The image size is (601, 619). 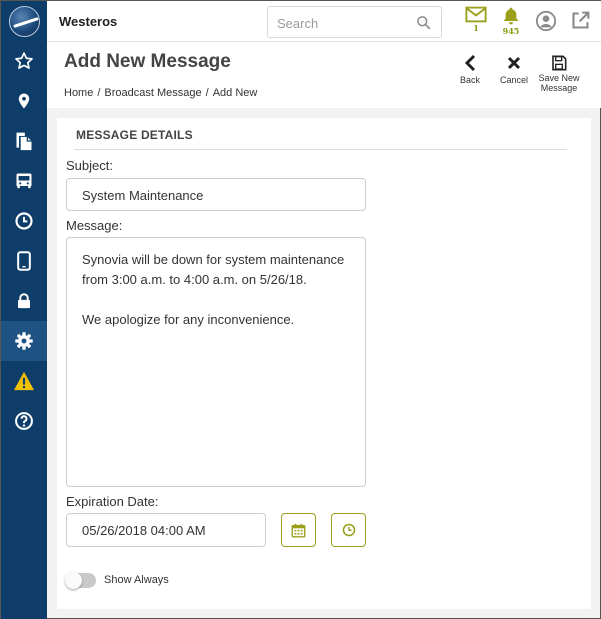 I want to click on back-button: Back, so click(x=470, y=69).